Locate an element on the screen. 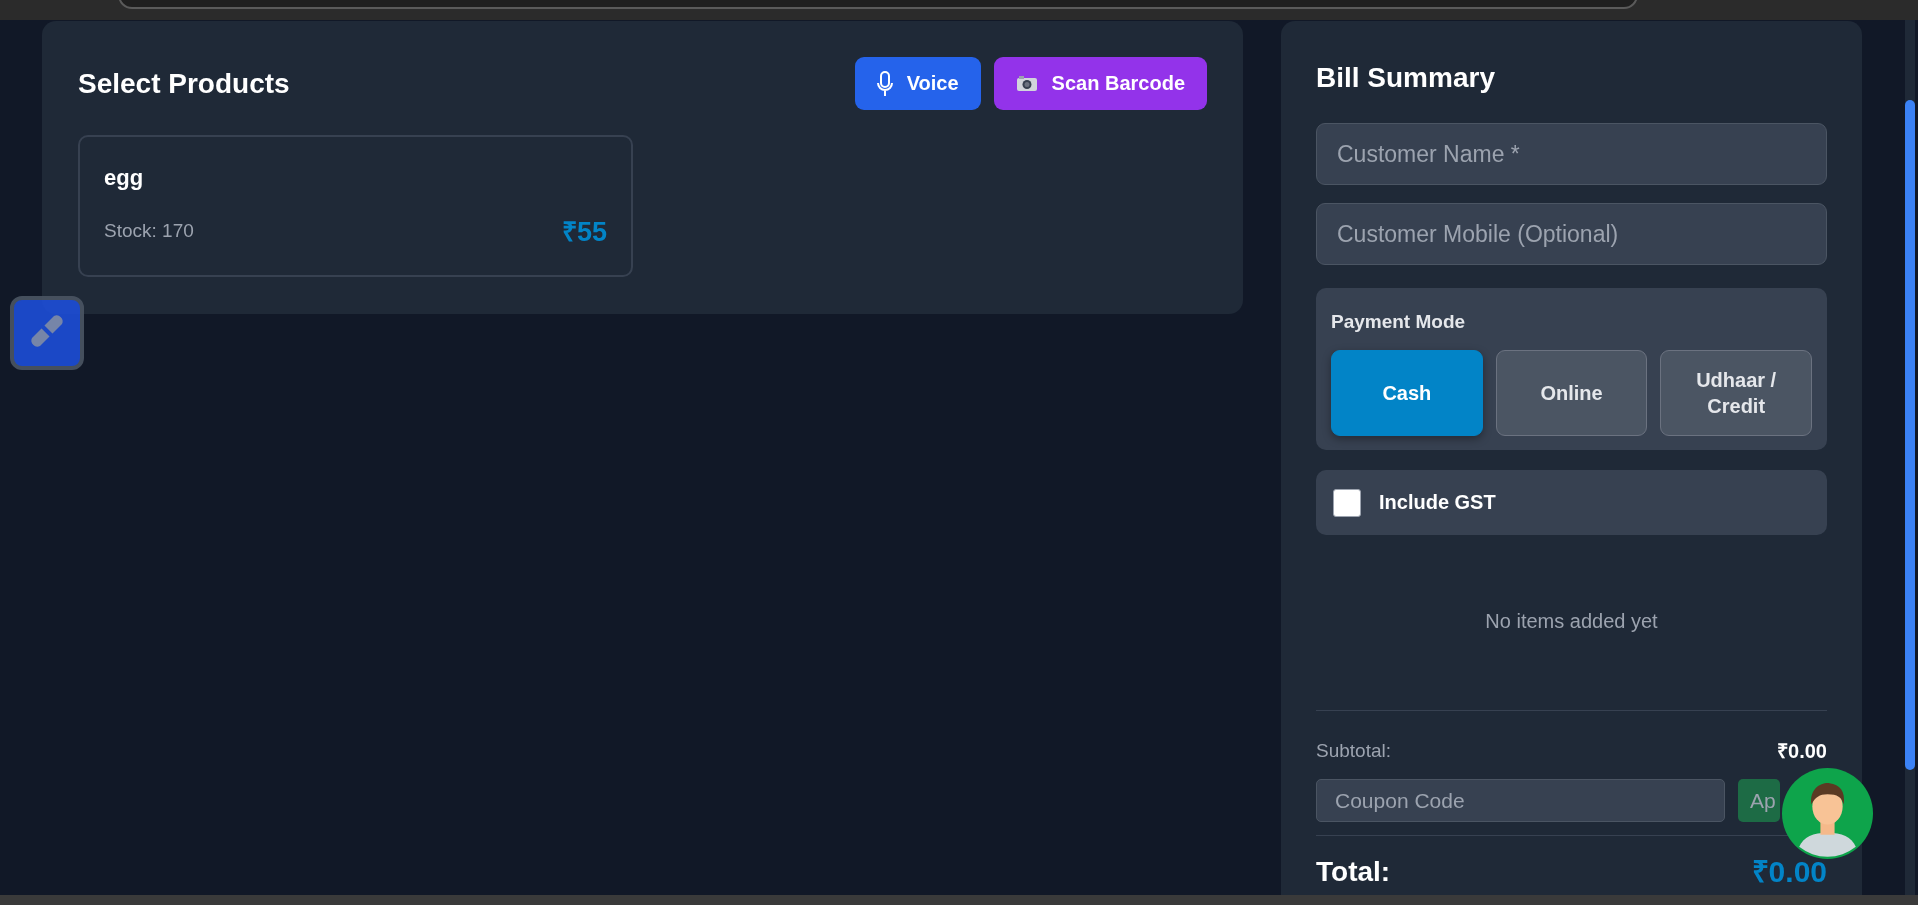 This screenshot has width=1918, height=905. payment-mode-option: Cash is located at coordinates (1407, 393).